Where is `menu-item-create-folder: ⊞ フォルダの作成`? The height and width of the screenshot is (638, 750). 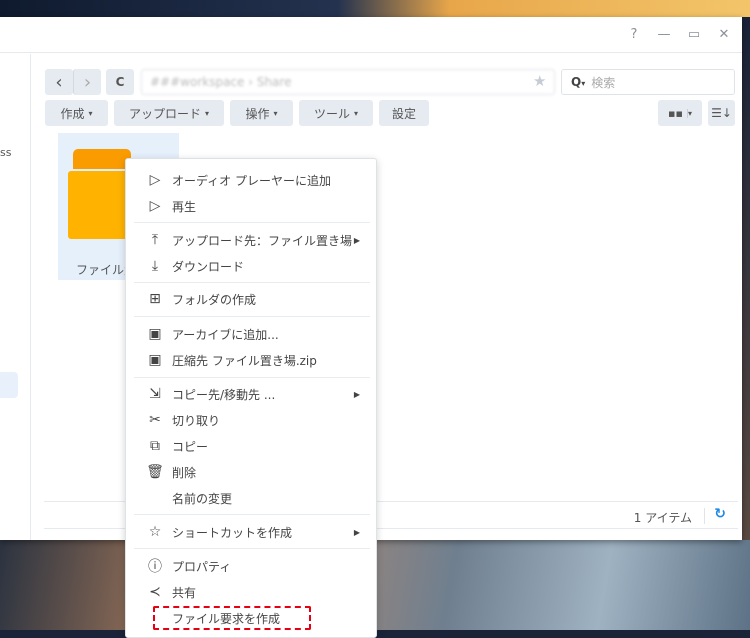
menu-item-create-folder: ⊞ フォルダの作成 is located at coordinates (251, 299).